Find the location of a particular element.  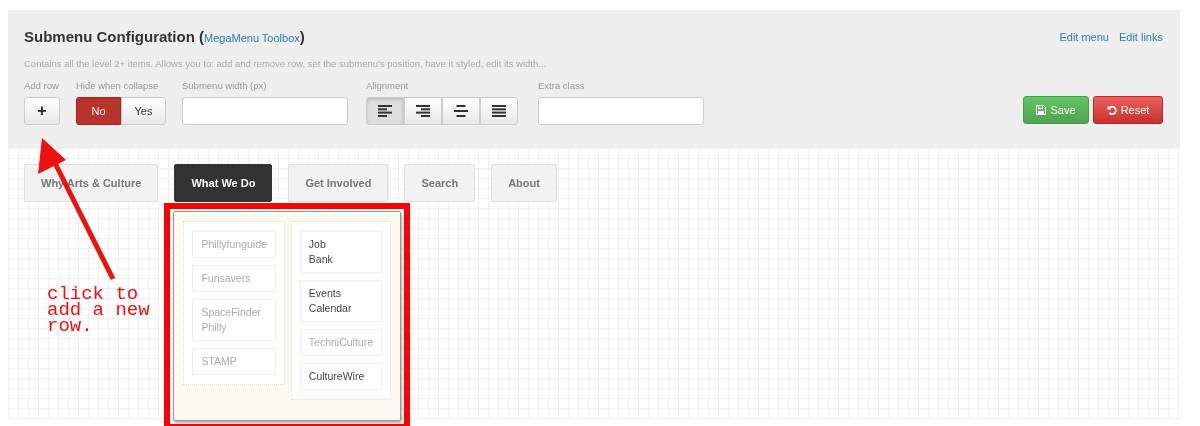

menu-tab: What We Do is located at coordinates (223, 183).